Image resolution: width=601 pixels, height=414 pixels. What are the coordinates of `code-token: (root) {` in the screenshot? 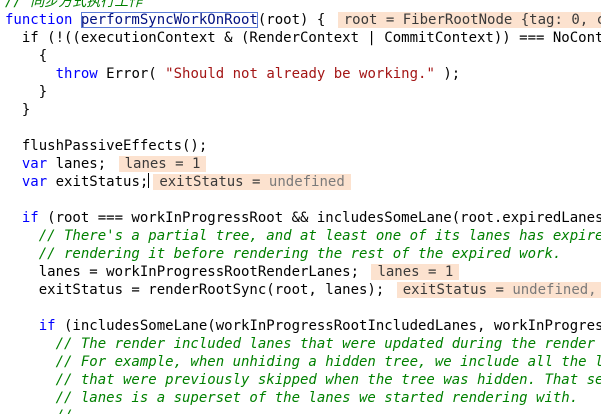 It's located at (295, 20).